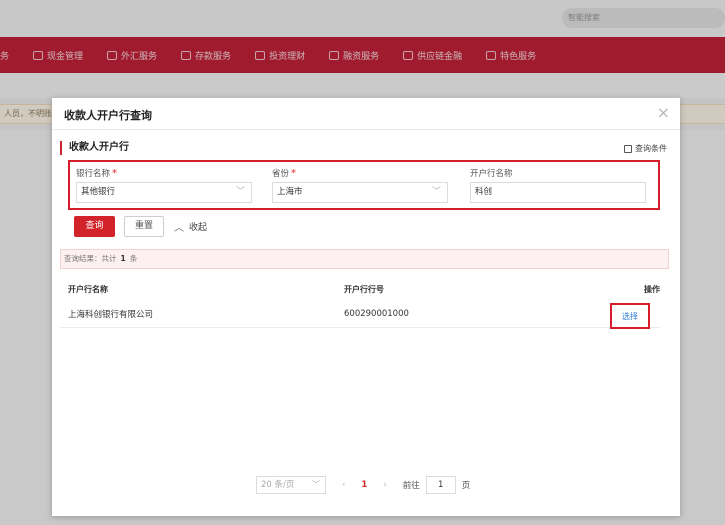  What do you see at coordinates (651, 148) in the screenshot?
I see `query-condition-label: 查询条件` at bounding box center [651, 148].